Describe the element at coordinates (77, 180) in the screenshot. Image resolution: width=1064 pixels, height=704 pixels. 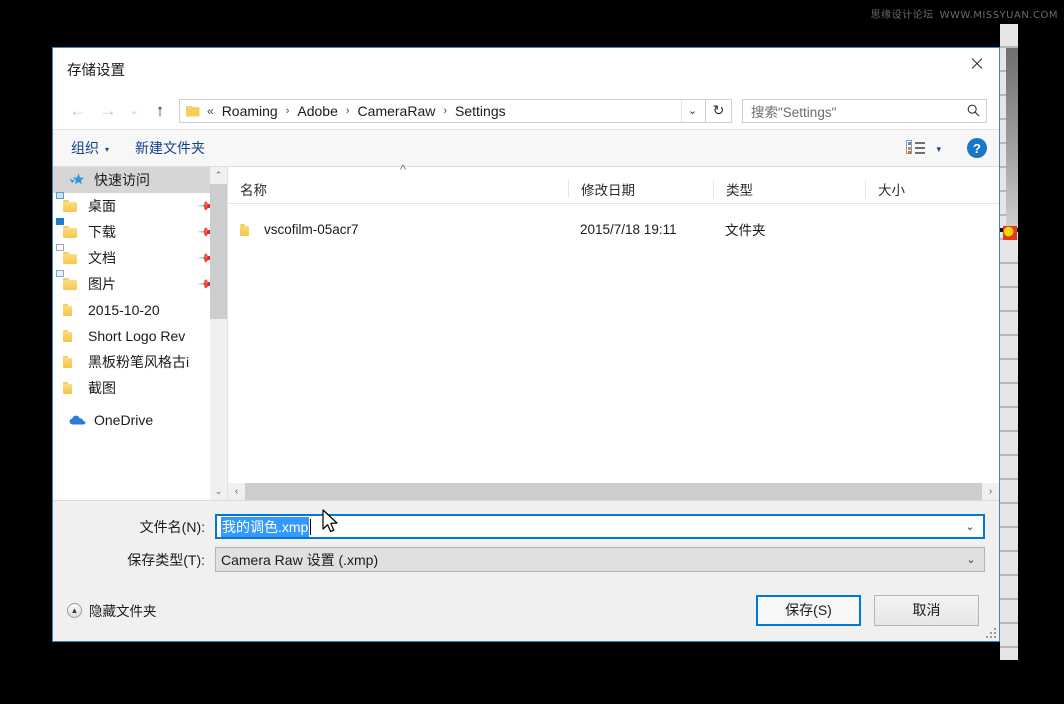
I see `star-icon` at that location.